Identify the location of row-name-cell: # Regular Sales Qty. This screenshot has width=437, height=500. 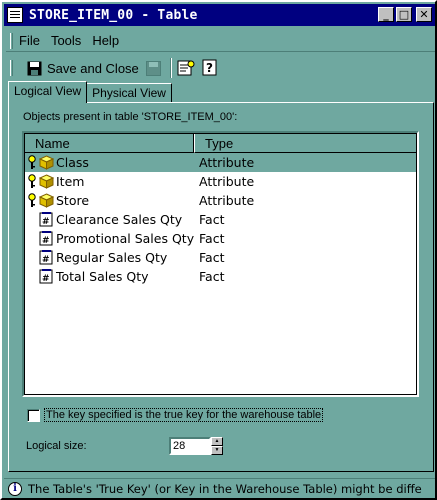
(111, 257).